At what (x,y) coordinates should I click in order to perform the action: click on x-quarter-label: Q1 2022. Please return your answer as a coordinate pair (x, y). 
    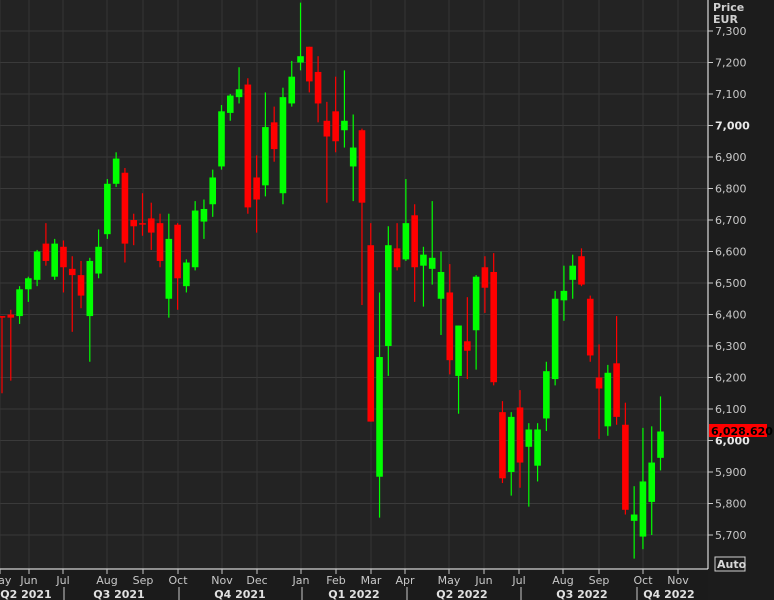
    Looking at the image, I should click on (353, 594).